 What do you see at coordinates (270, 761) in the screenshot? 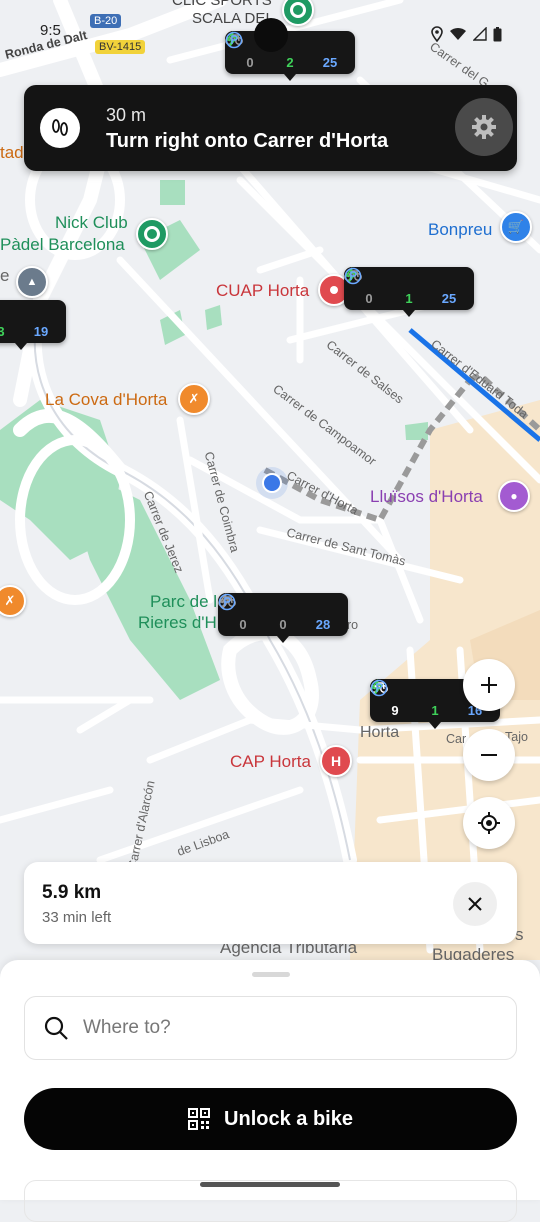
I see `poi-cap-horta: CAP Horta` at bounding box center [270, 761].